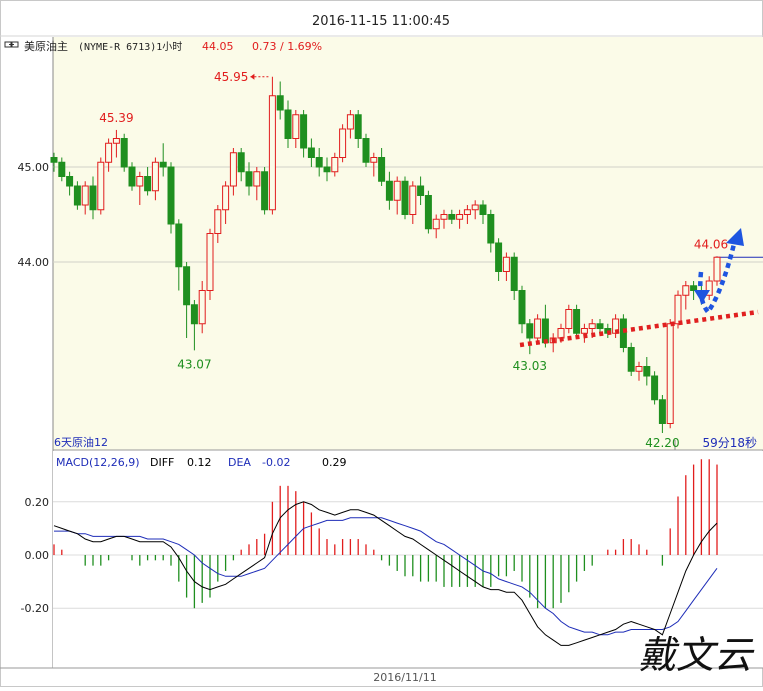 The width and height of the screenshot is (763, 691). I want to click on price-tick-44: 44.00, so click(34, 262).